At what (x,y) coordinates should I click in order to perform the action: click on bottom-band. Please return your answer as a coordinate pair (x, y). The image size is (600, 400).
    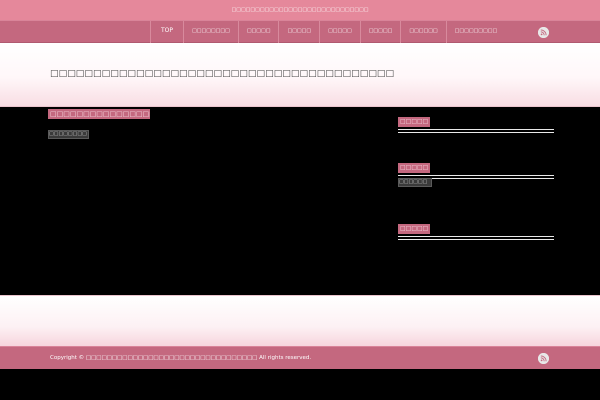
    Looking at the image, I should click on (300, 384).